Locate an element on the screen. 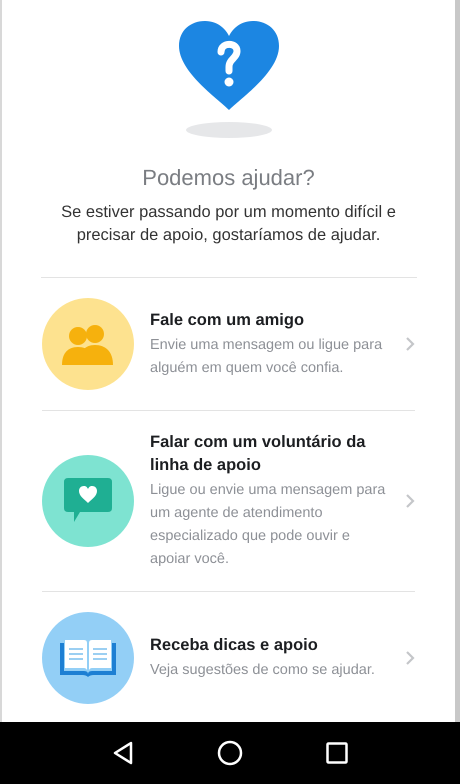 The width and height of the screenshot is (460, 784). home-icon is located at coordinates (229, 753).